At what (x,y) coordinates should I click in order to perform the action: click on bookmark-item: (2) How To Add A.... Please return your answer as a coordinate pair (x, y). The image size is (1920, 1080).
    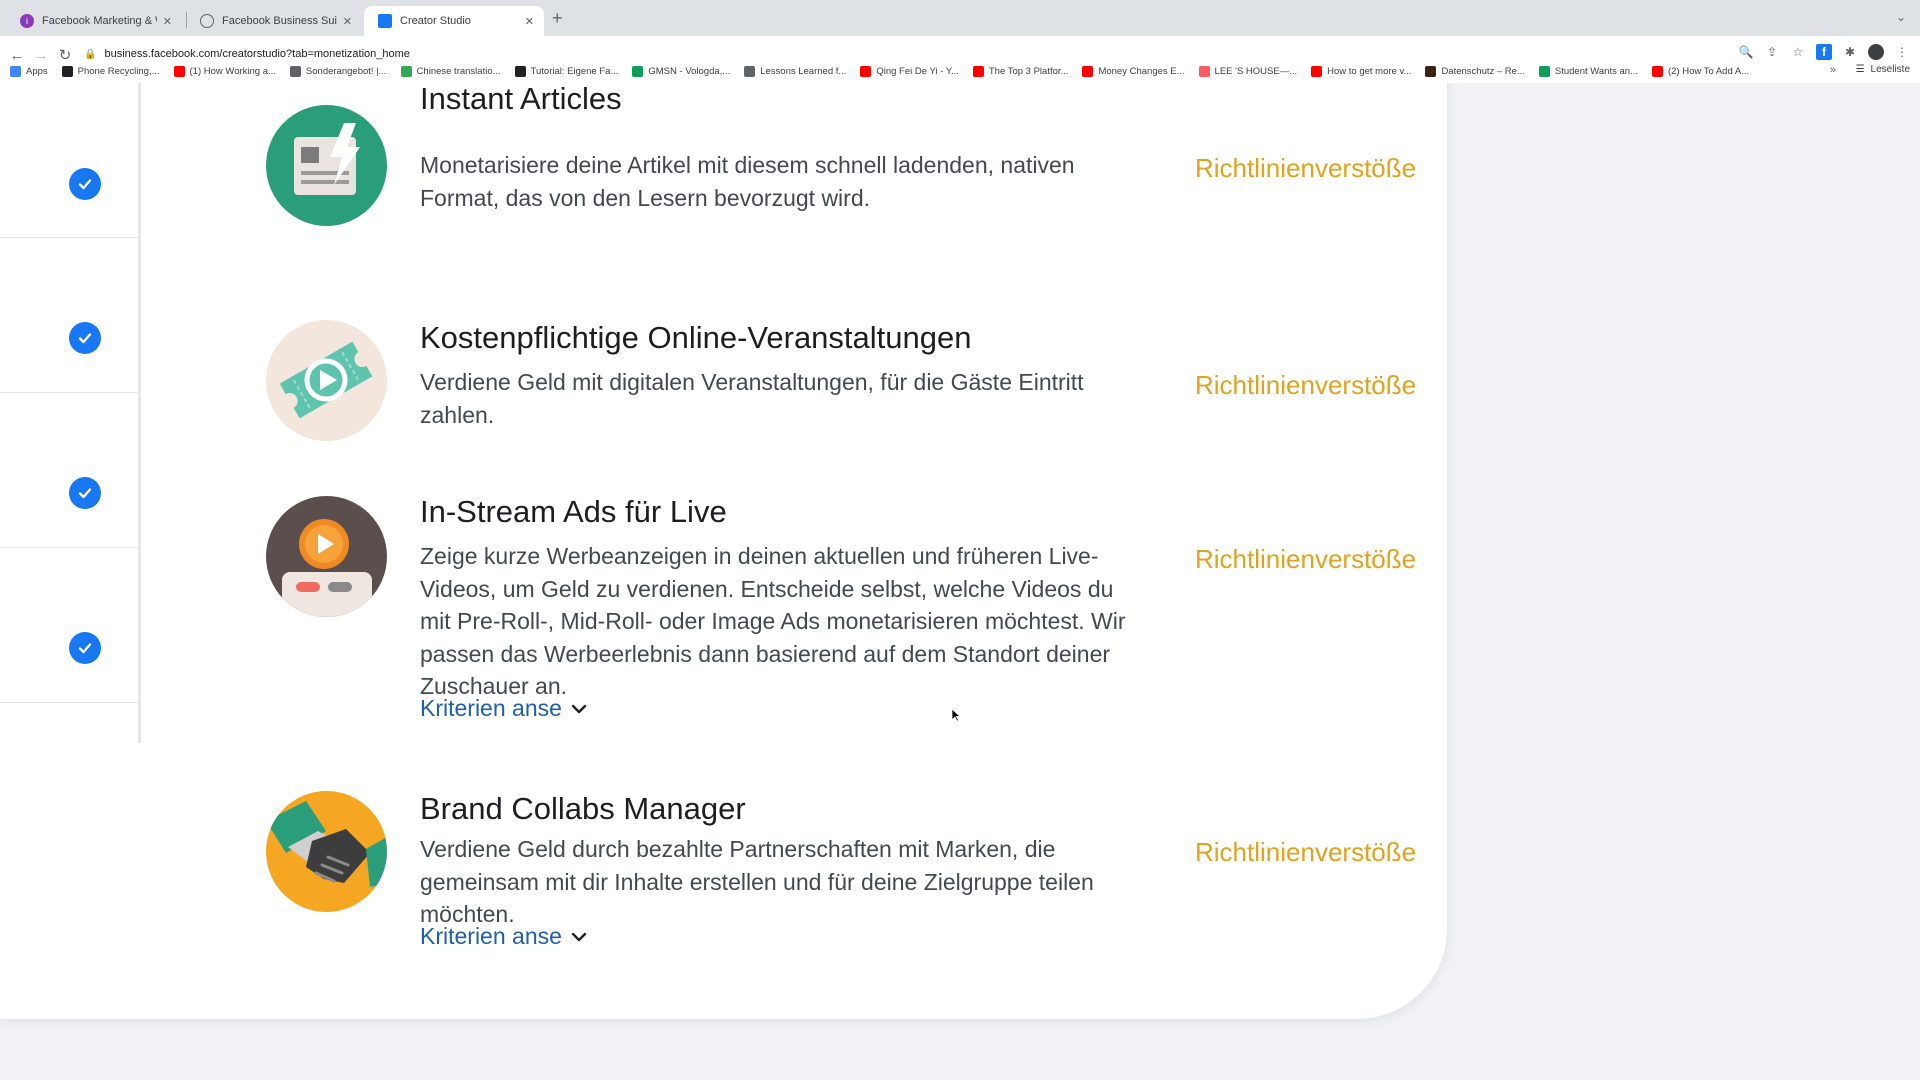
    Looking at the image, I should click on (1700, 71).